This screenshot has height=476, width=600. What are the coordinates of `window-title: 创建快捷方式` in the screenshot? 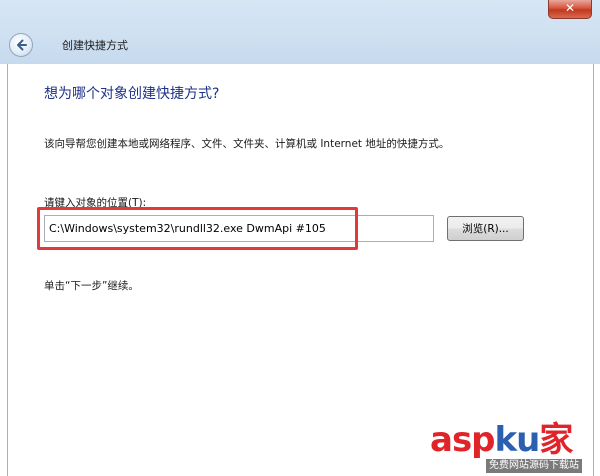 It's located at (95, 45).